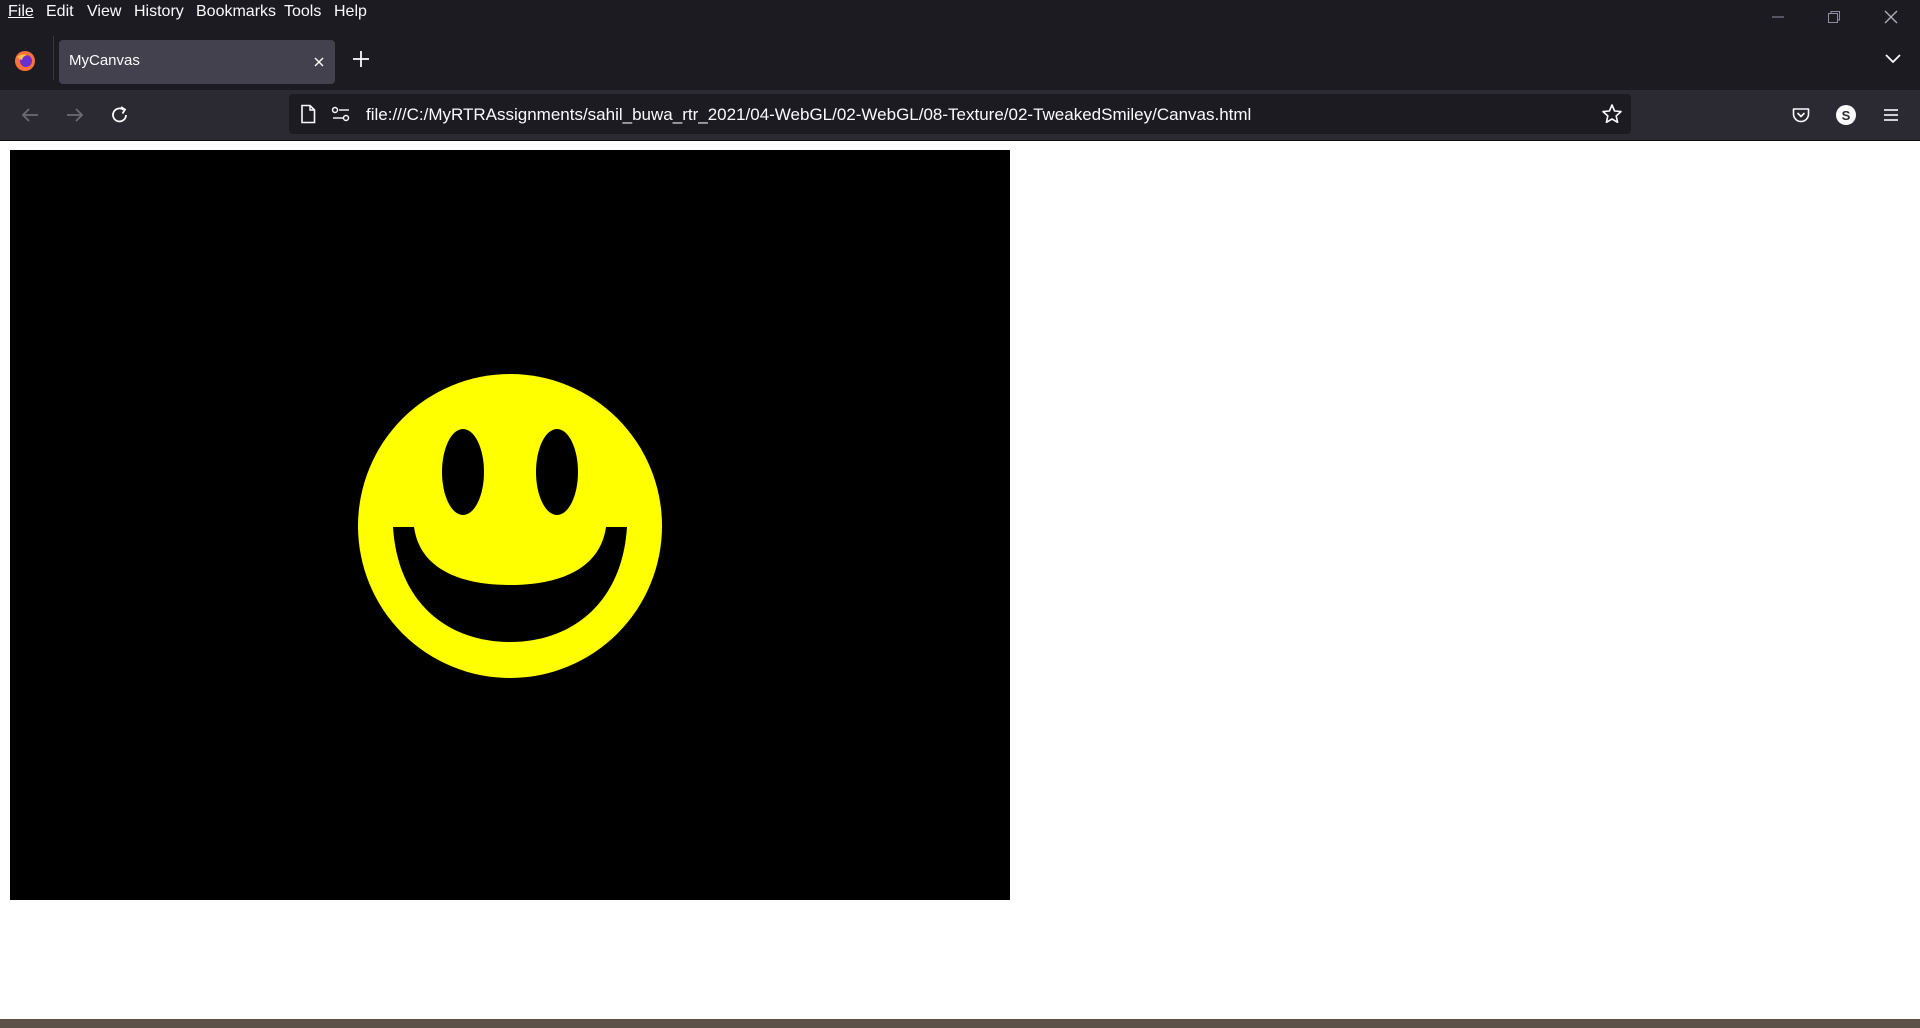 This screenshot has height=1028, width=1920. I want to click on back-button, so click(30, 115).